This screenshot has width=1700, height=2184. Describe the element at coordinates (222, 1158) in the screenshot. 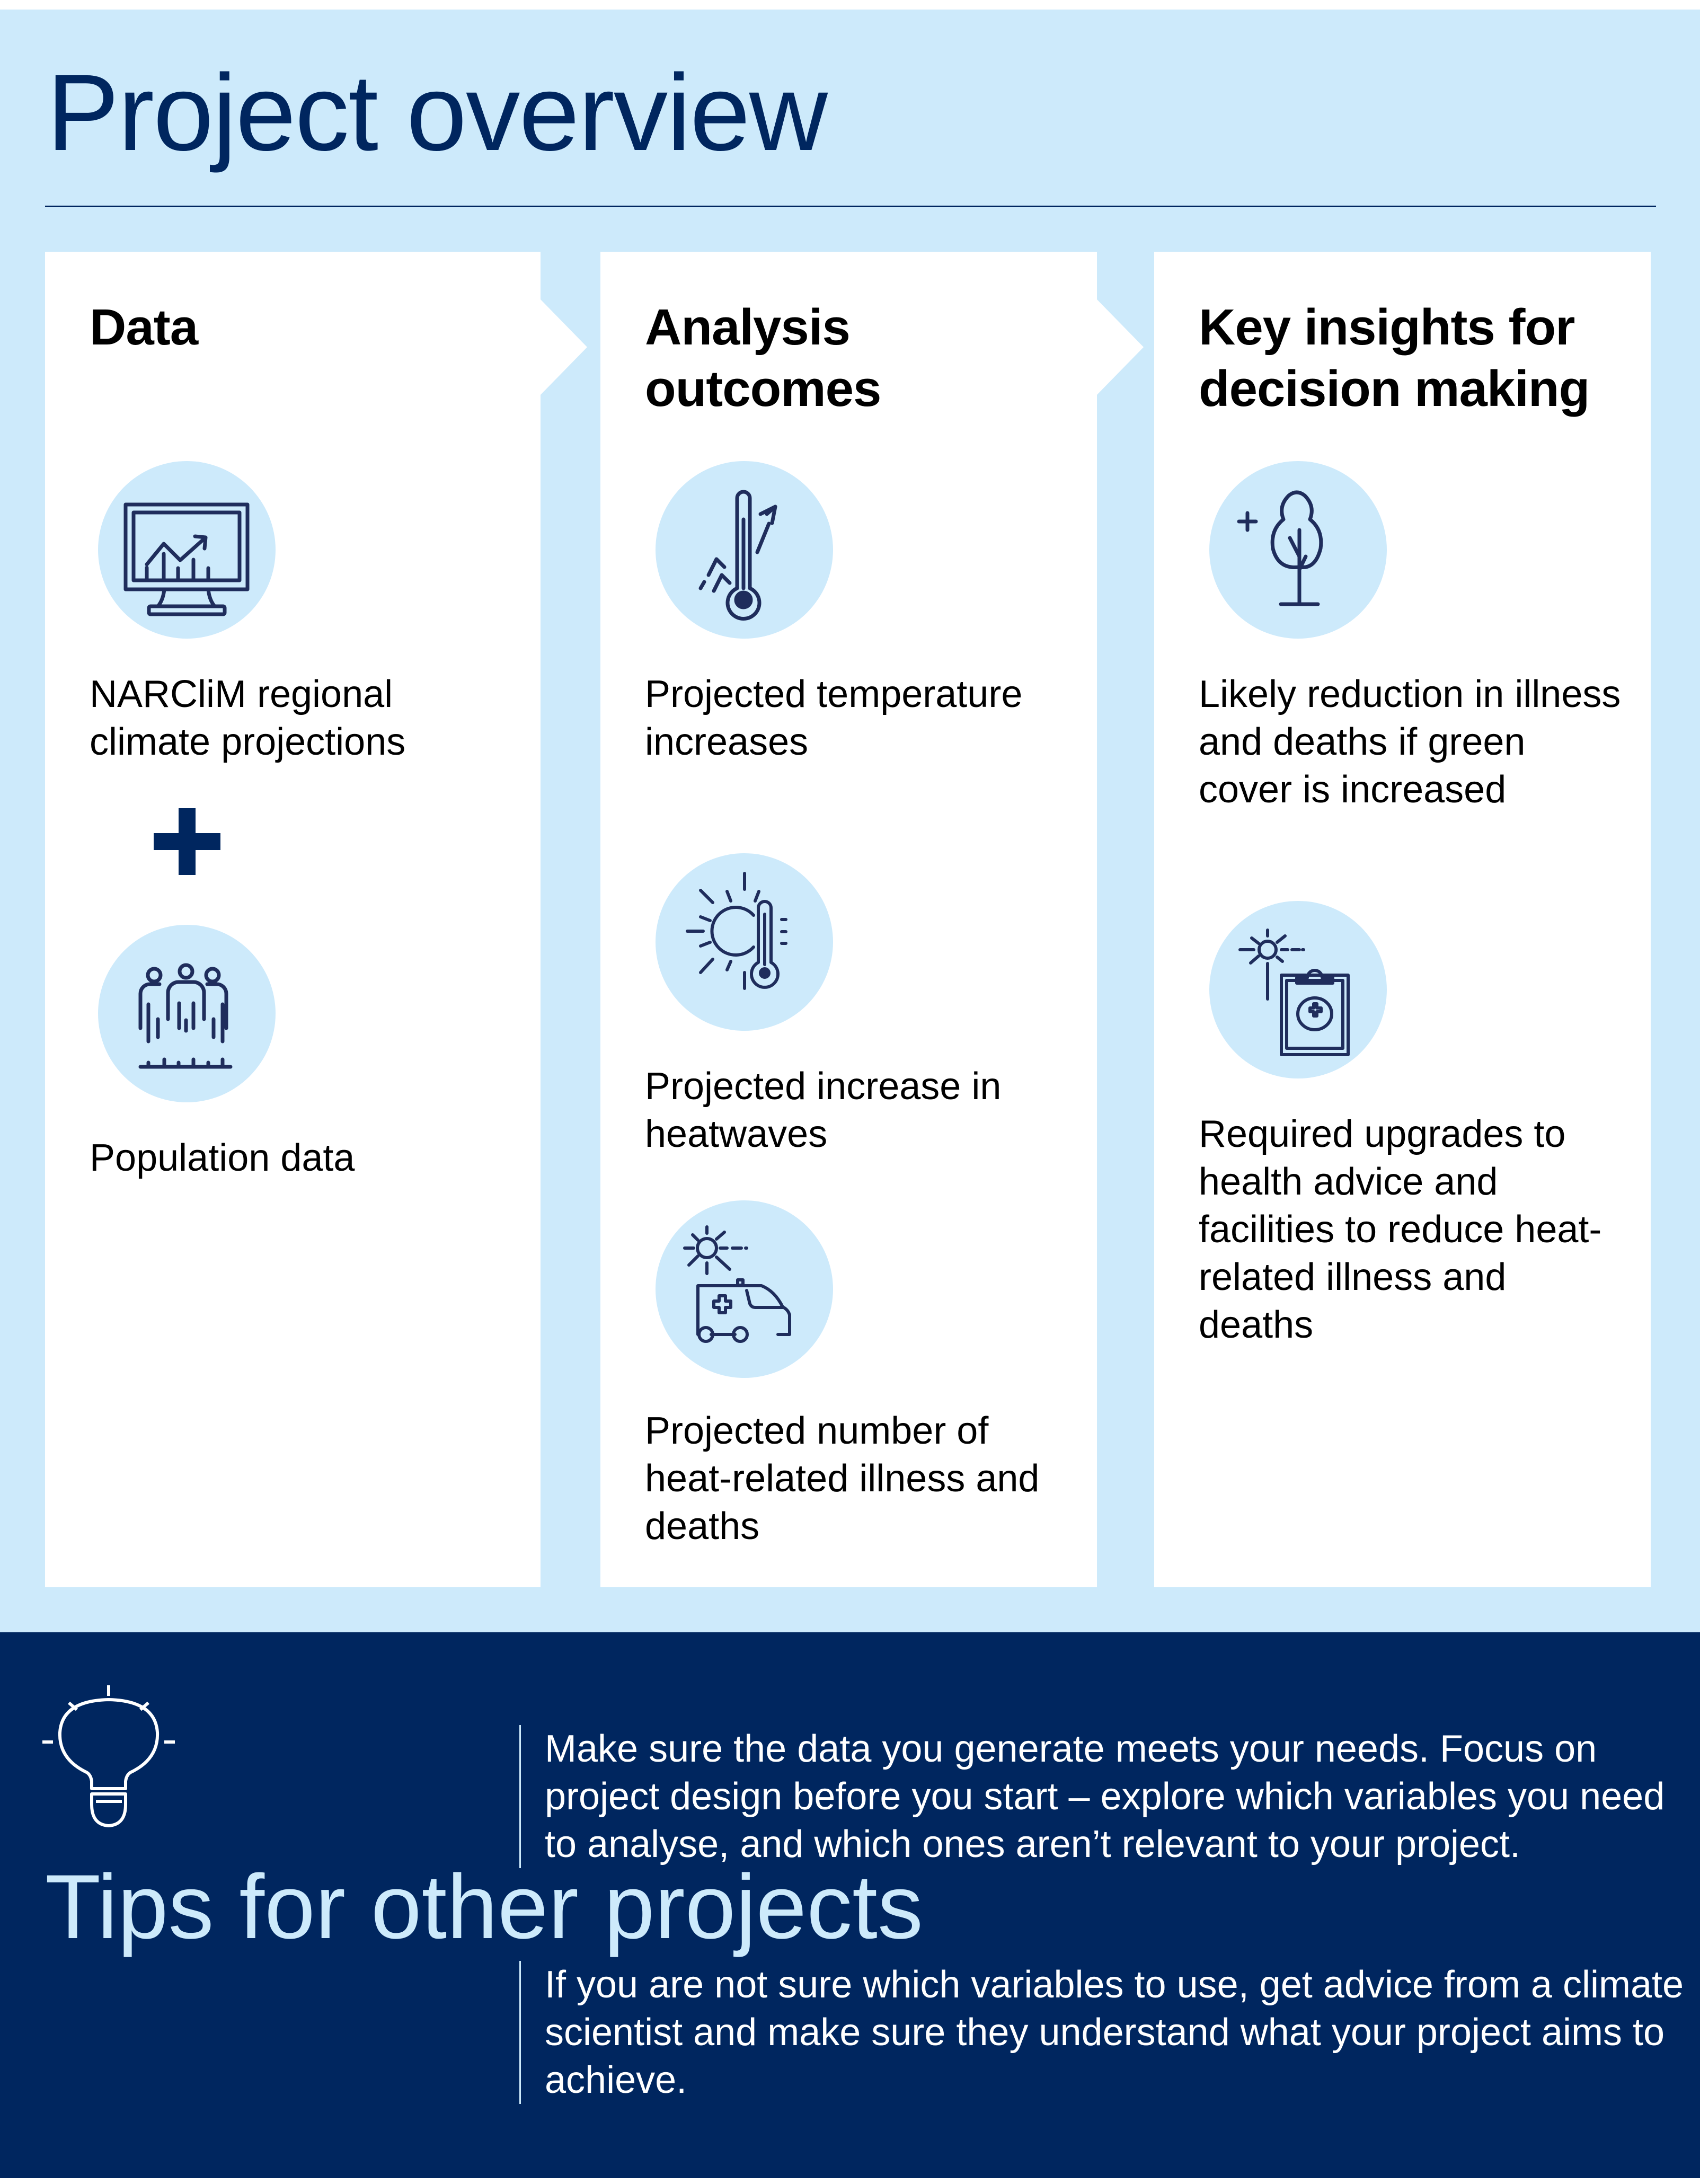

I see `item-text: Population data` at that location.